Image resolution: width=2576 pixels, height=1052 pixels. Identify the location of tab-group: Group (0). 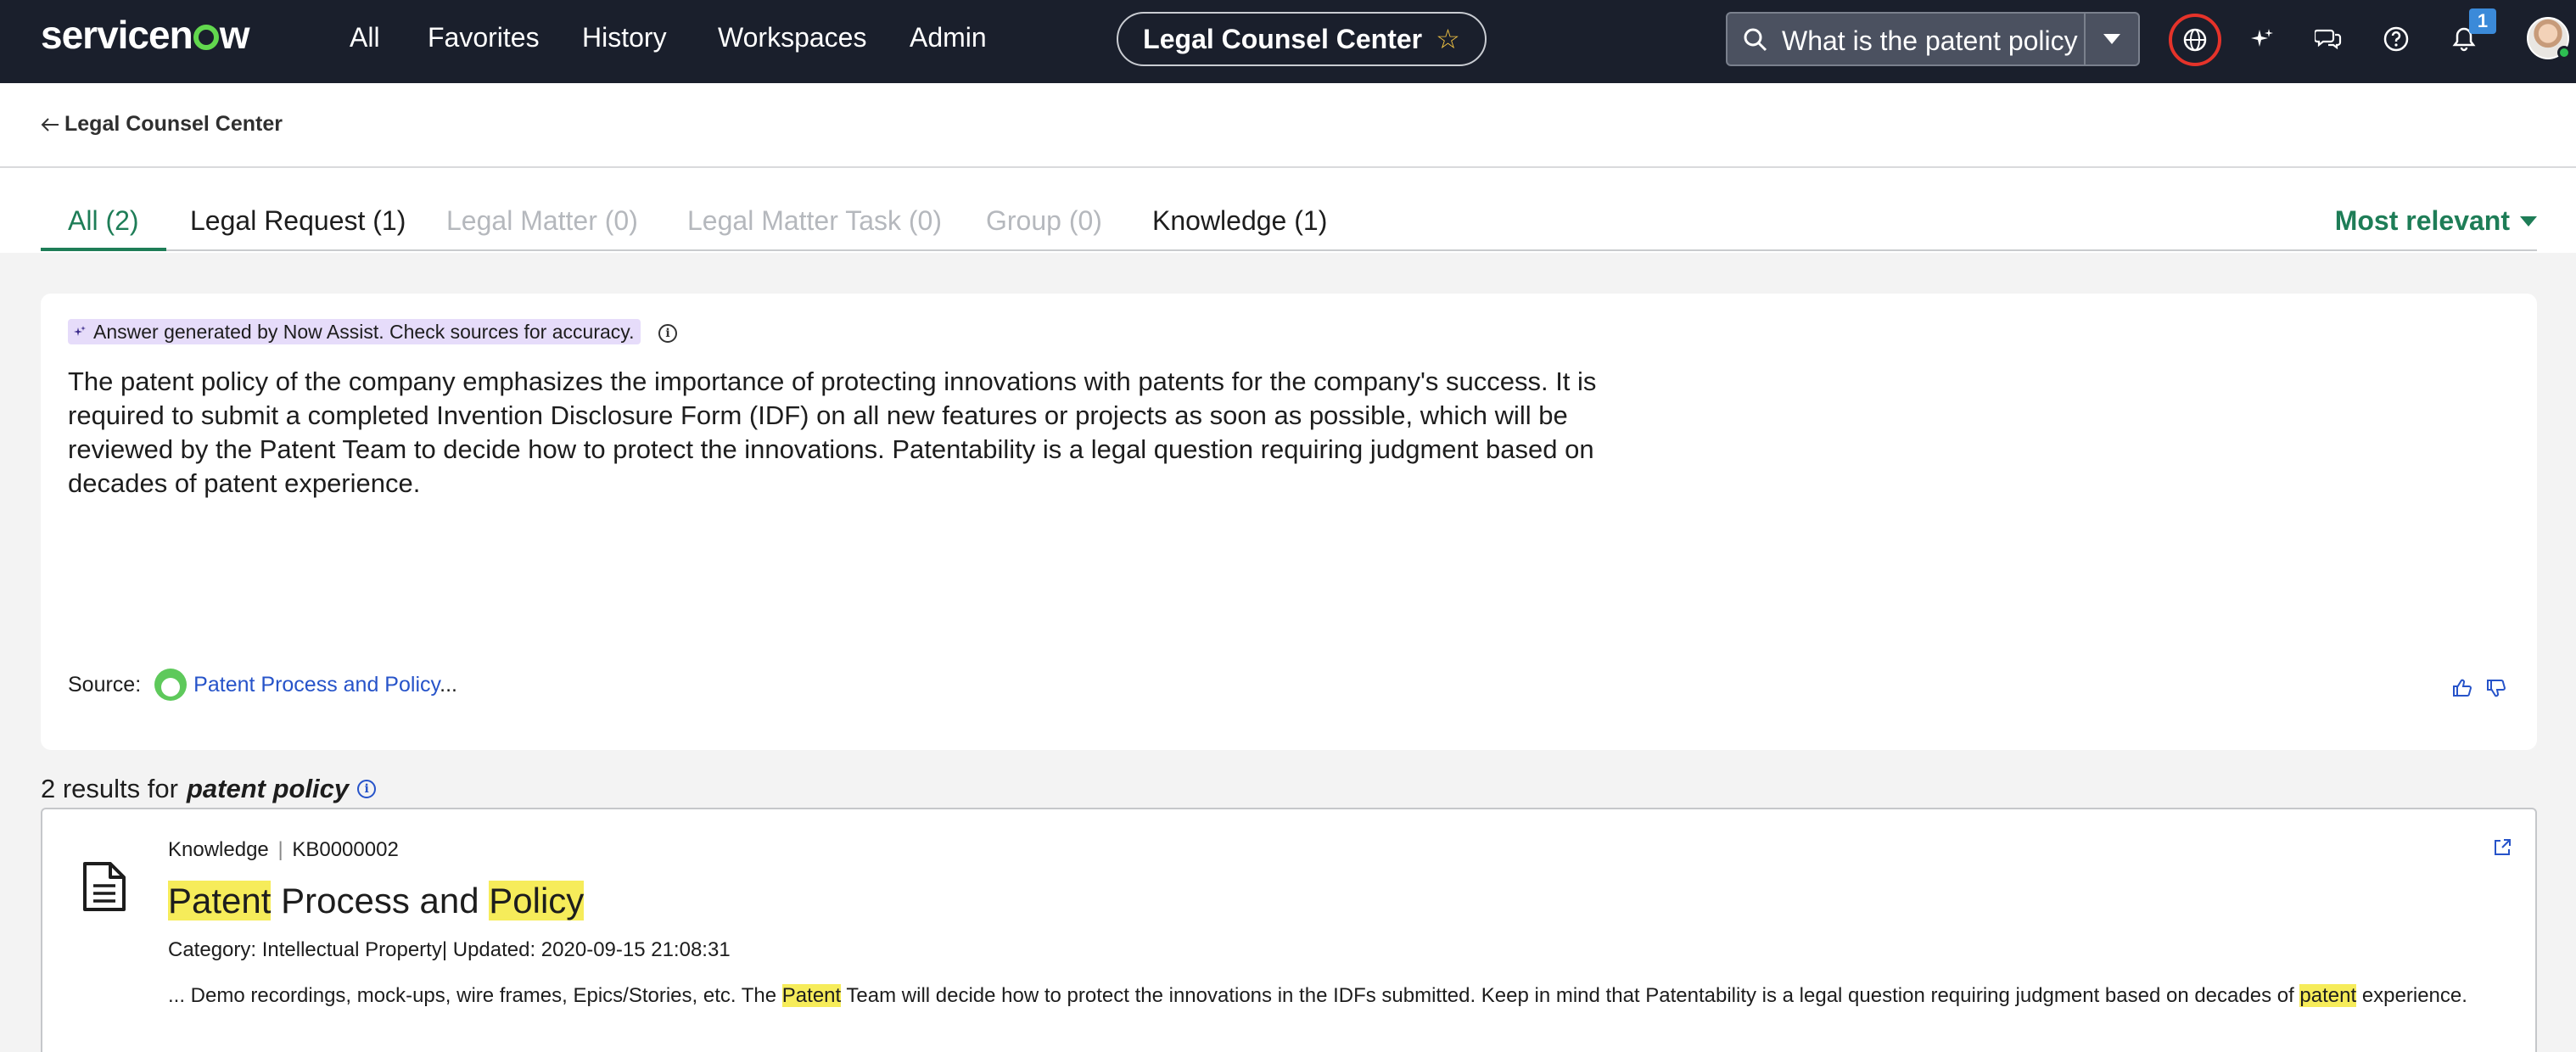
(1044, 220).